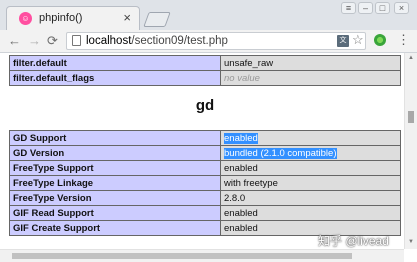 Image resolution: width=417 pixels, height=262 pixels. What do you see at coordinates (115, 198) in the screenshot?
I see `directive-cell: FreeType Version` at bounding box center [115, 198].